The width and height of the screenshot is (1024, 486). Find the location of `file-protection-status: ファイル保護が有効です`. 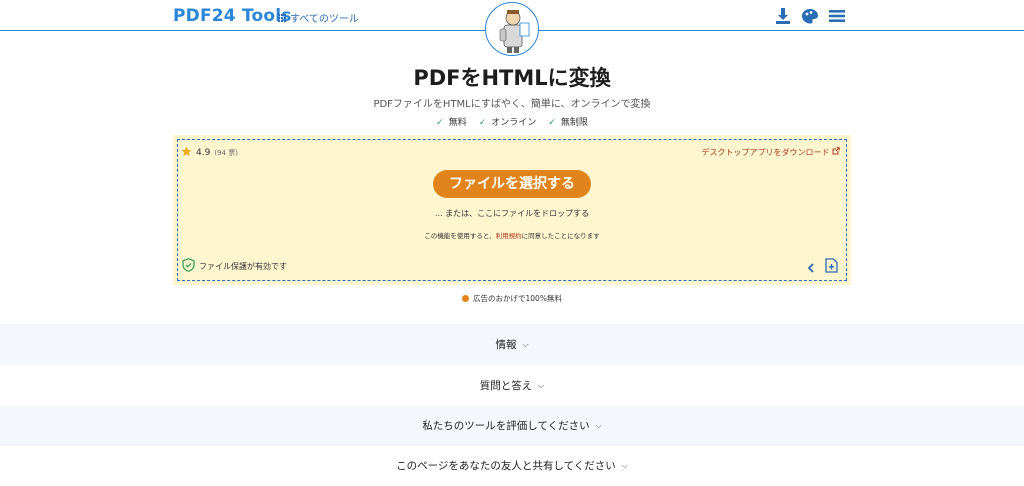

file-protection-status: ファイル保護が有効です is located at coordinates (234, 266).